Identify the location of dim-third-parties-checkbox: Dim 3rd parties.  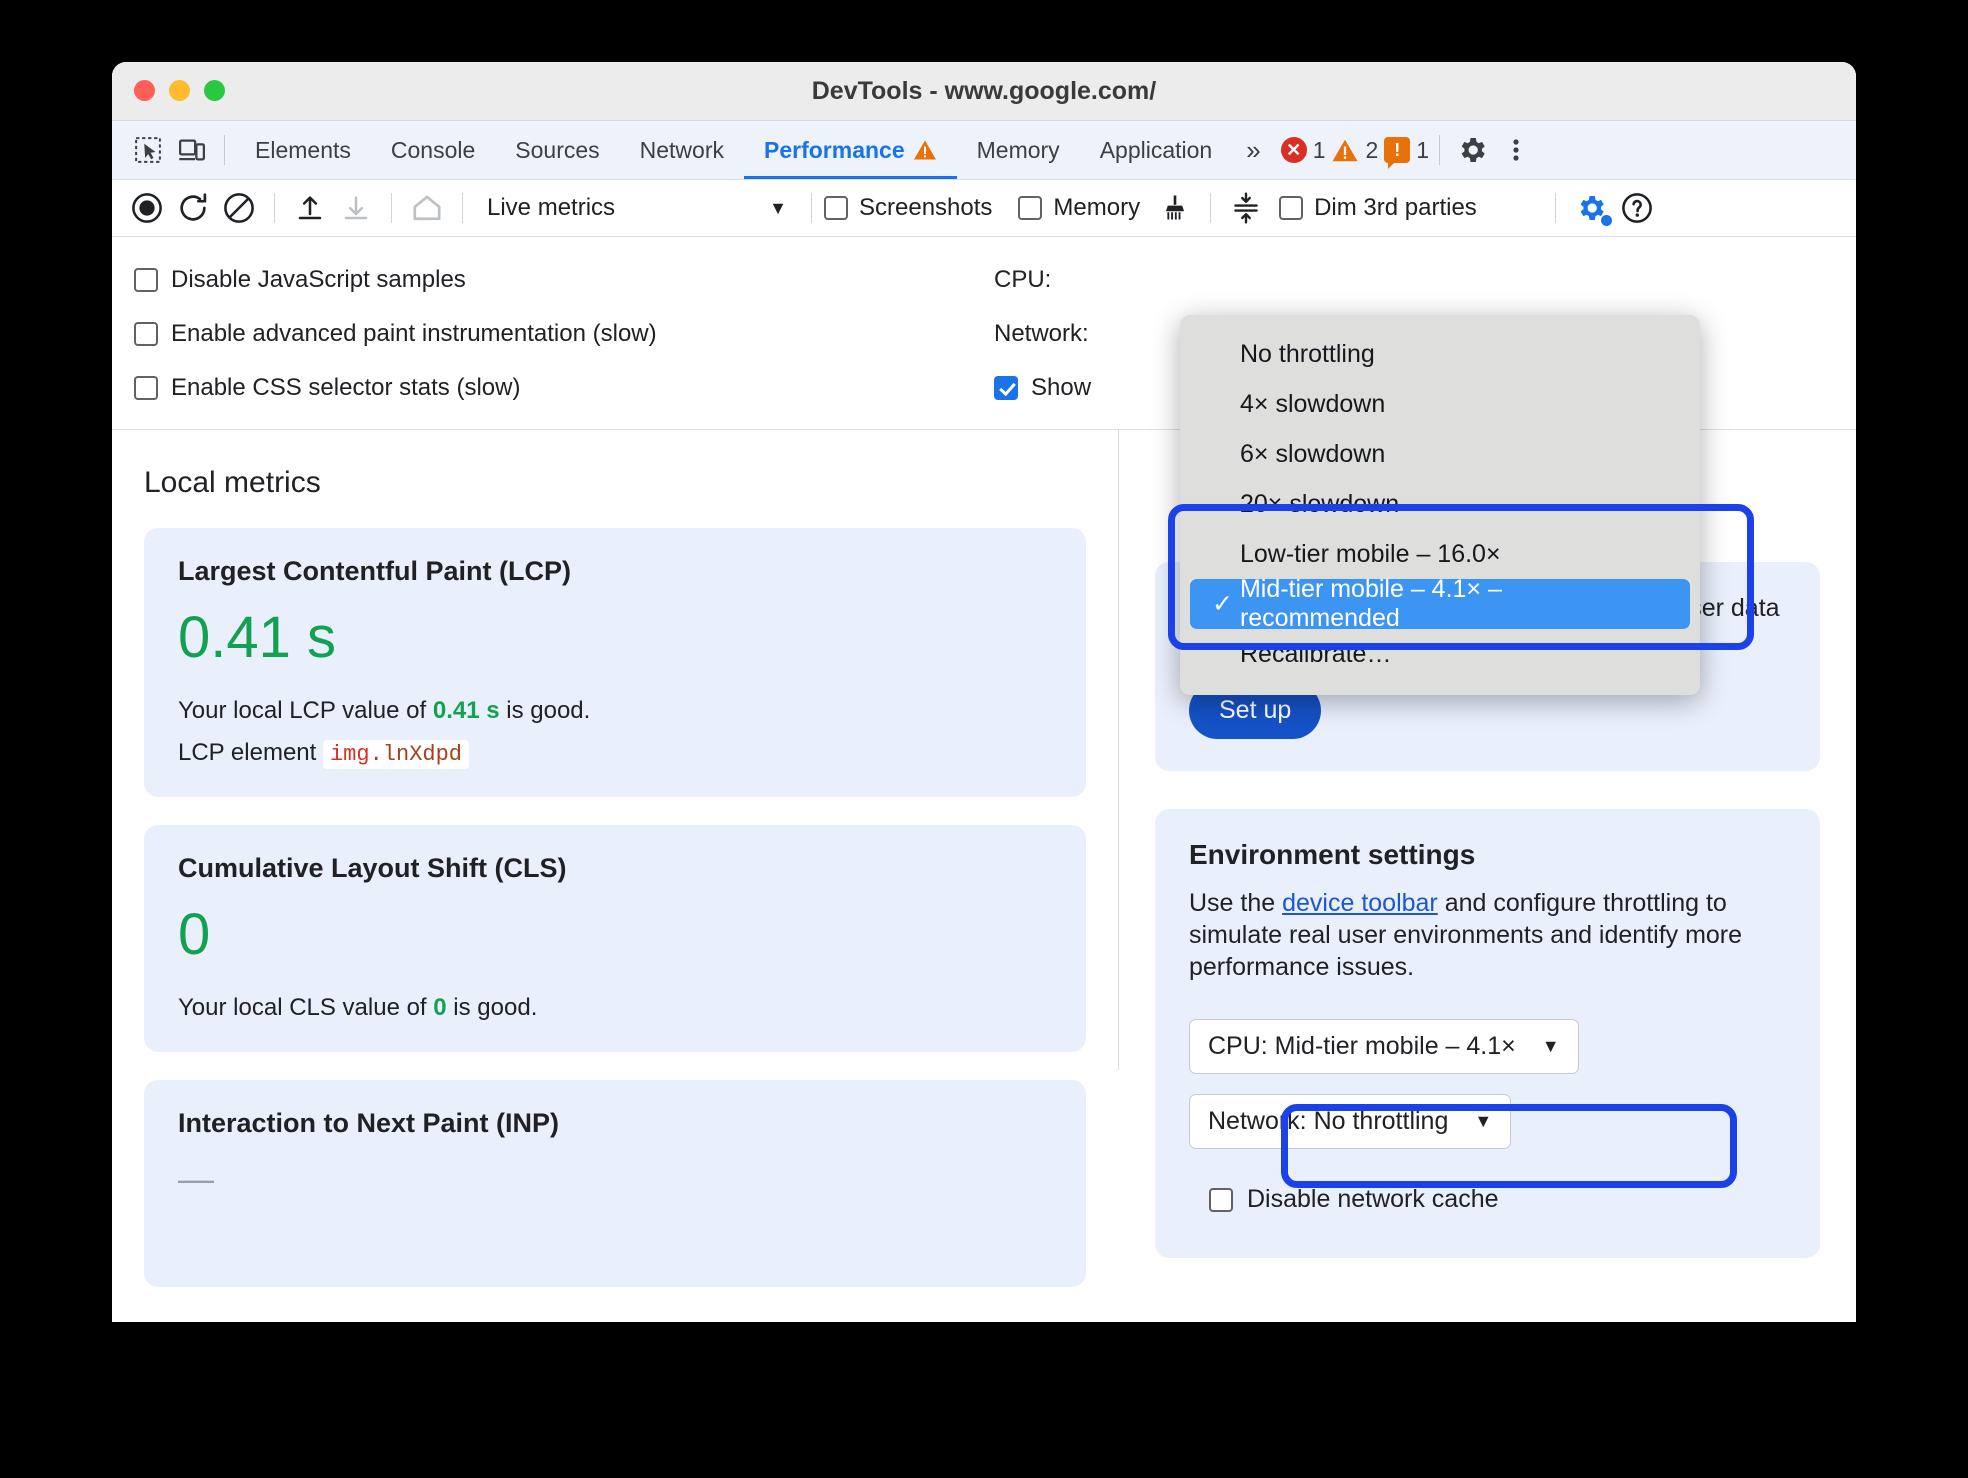
(1378, 208).